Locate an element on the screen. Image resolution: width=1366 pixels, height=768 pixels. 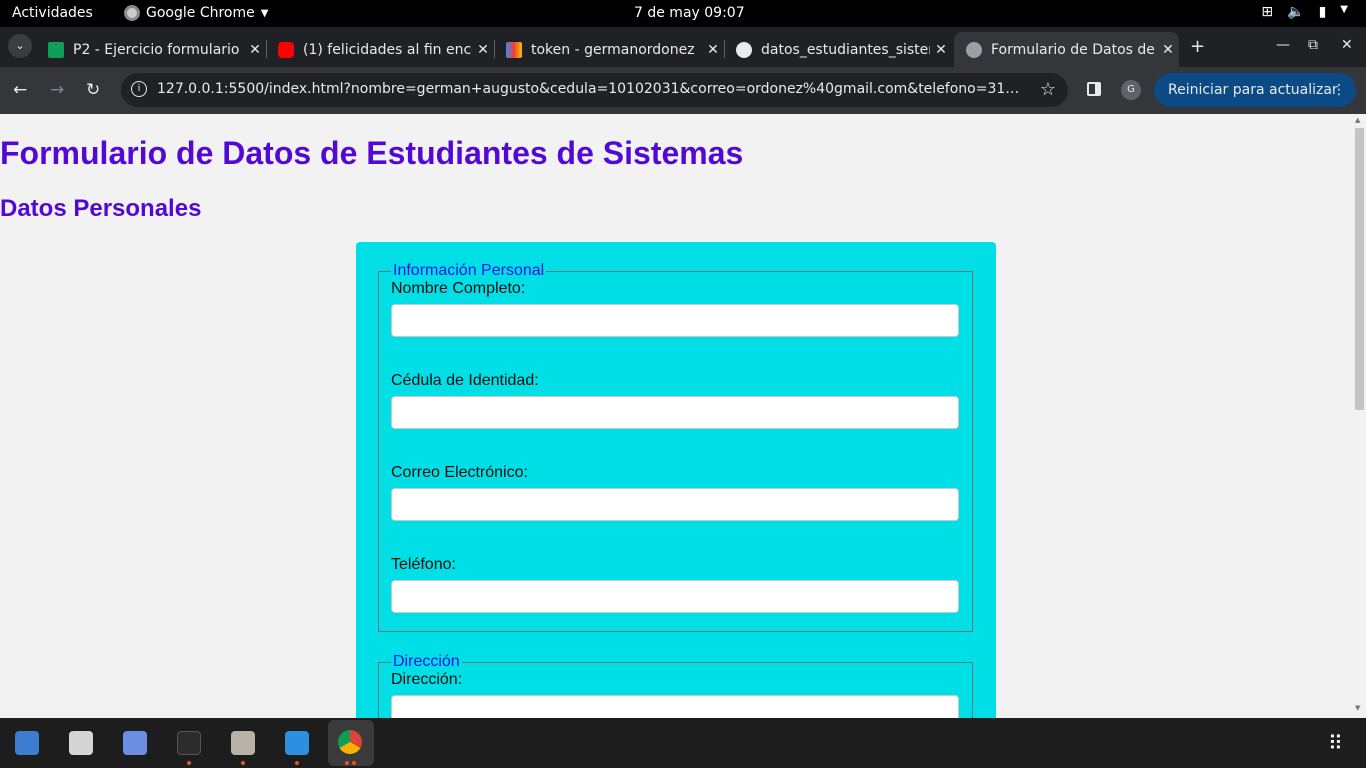
dock-screenshot is located at coordinates (135, 743).